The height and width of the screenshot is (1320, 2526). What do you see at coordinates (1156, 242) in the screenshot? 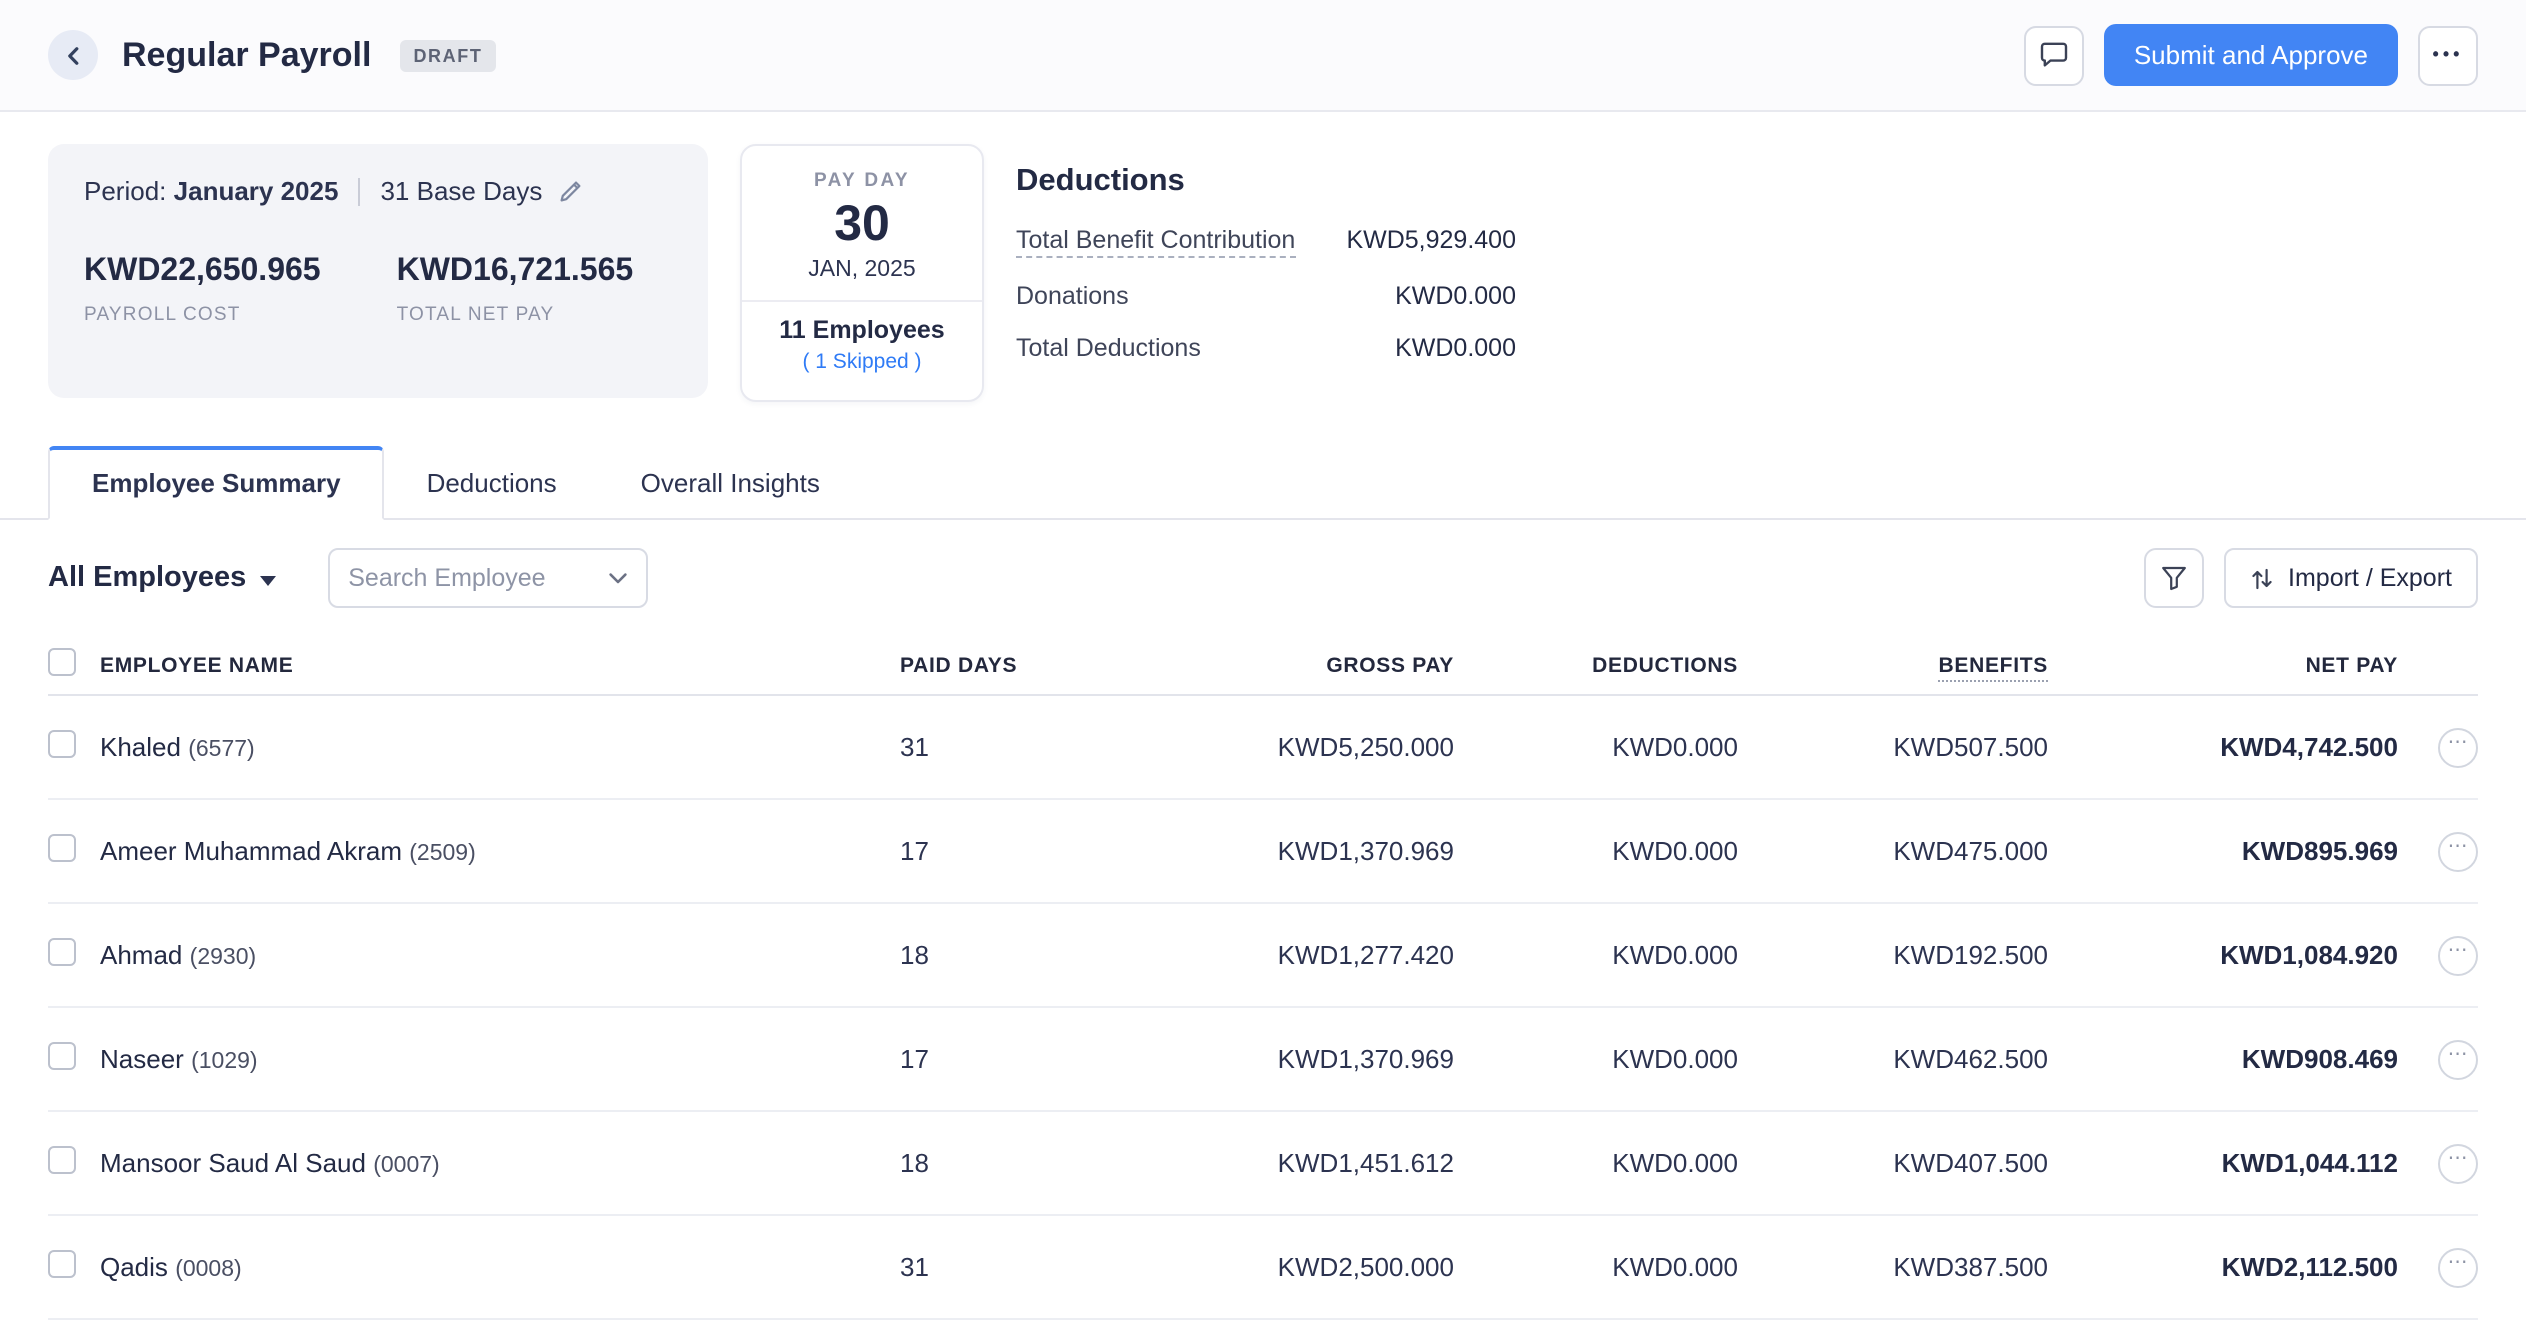
I see `total-benefit-contribution-label: Total Benefit Contribution` at bounding box center [1156, 242].